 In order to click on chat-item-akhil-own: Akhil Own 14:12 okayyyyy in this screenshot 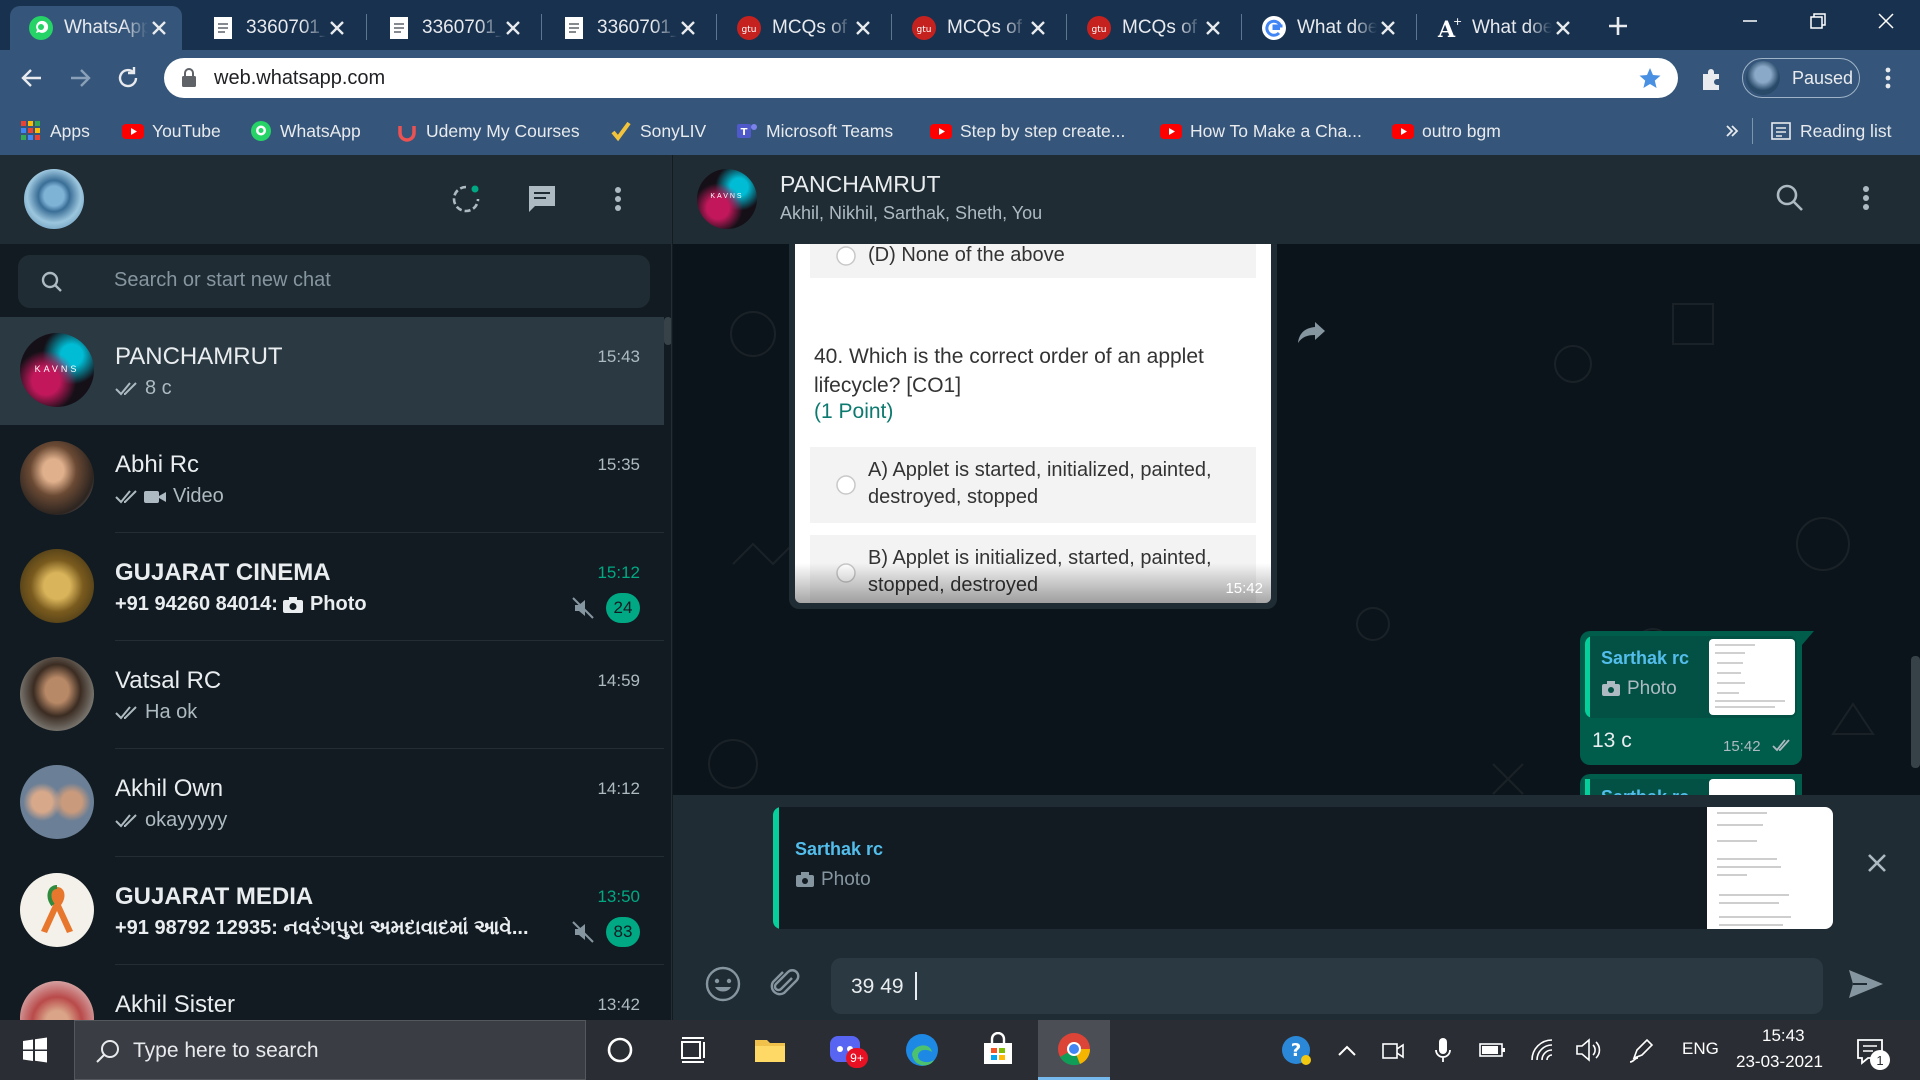, I will do `click(332, 803)`.